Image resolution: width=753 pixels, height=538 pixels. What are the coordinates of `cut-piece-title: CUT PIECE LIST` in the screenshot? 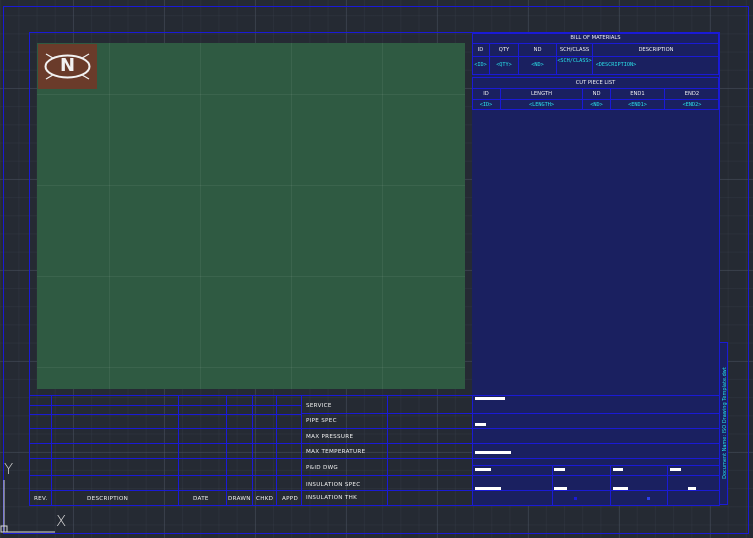 It's located at (595, 83).